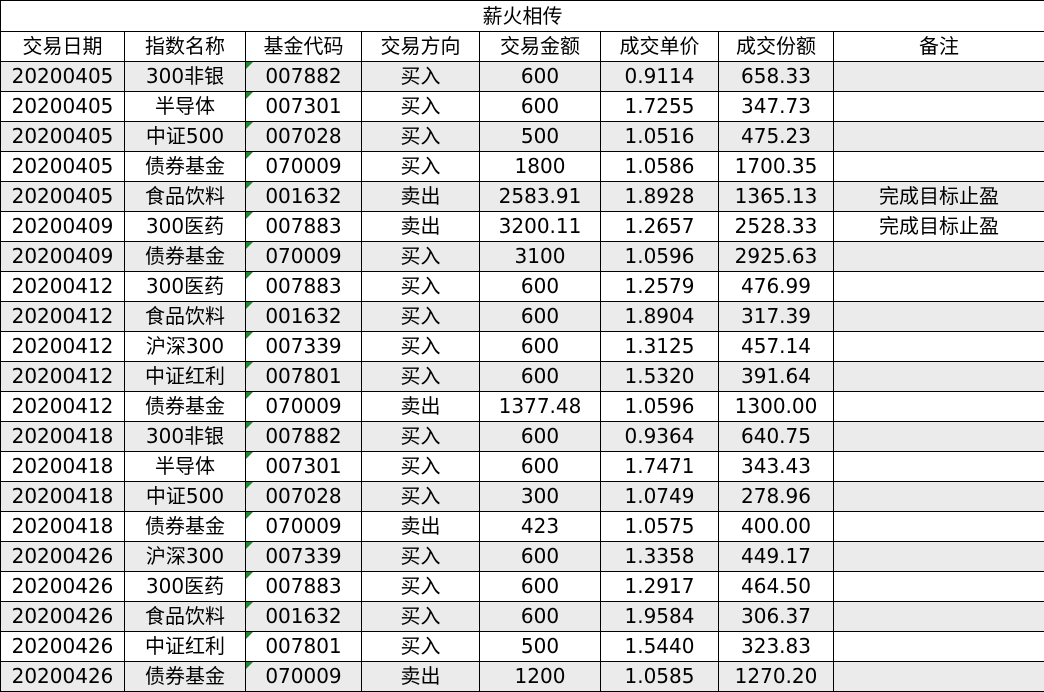 The height and width of the screenshot is (692, 1044). Describe the element at coordinates (660, 317) in the screenshot. I see `unit-price-cell: 1.8904` at that location.